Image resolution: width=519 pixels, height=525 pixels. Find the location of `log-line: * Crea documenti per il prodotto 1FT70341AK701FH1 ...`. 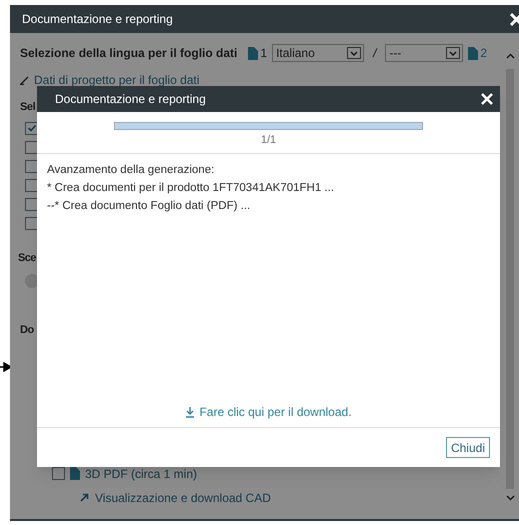

log-line: * Crea documenti per il prodotto 1FT70341AK701FH1 ... is located at coordinates (191, 188).